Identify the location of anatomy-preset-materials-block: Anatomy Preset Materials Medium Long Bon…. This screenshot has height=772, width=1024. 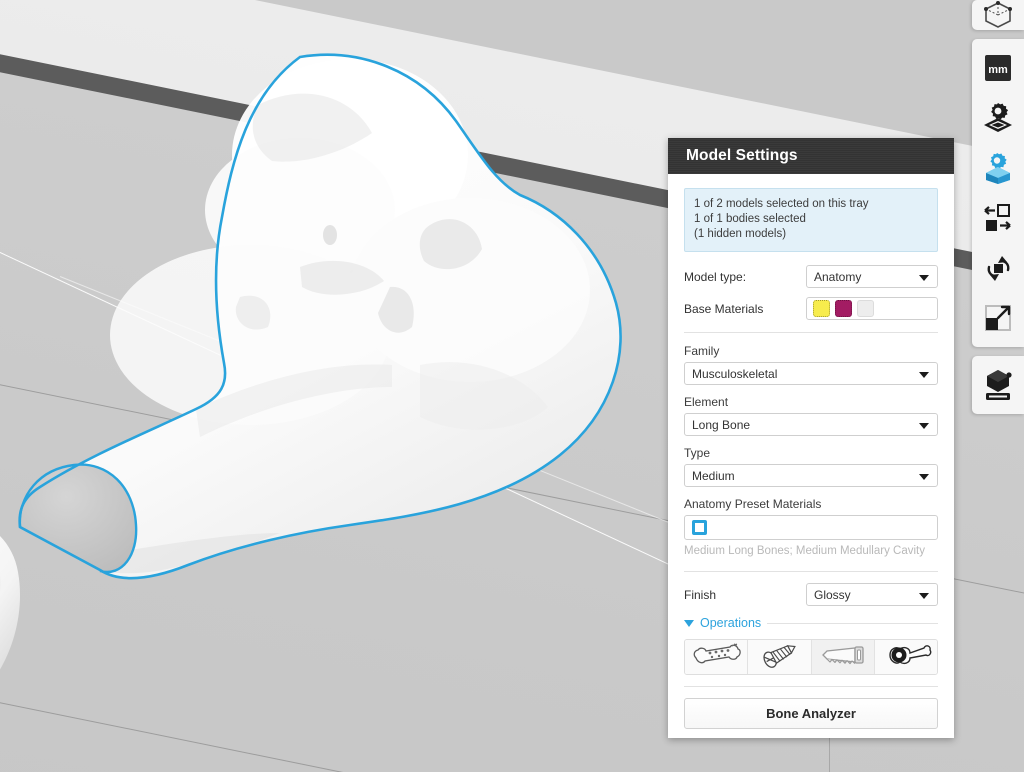
(811, 528).